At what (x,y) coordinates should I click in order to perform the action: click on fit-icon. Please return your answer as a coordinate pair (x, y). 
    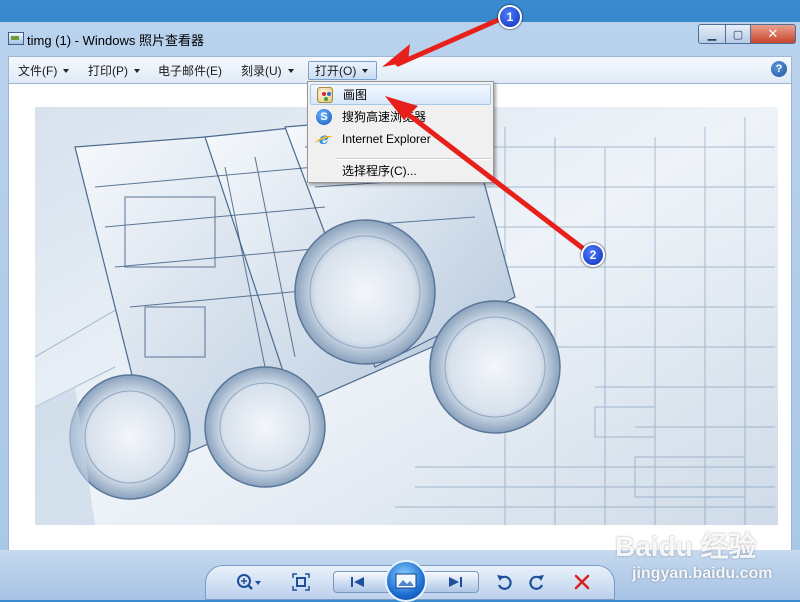
    Looking at the image, I should click on (301, 582).